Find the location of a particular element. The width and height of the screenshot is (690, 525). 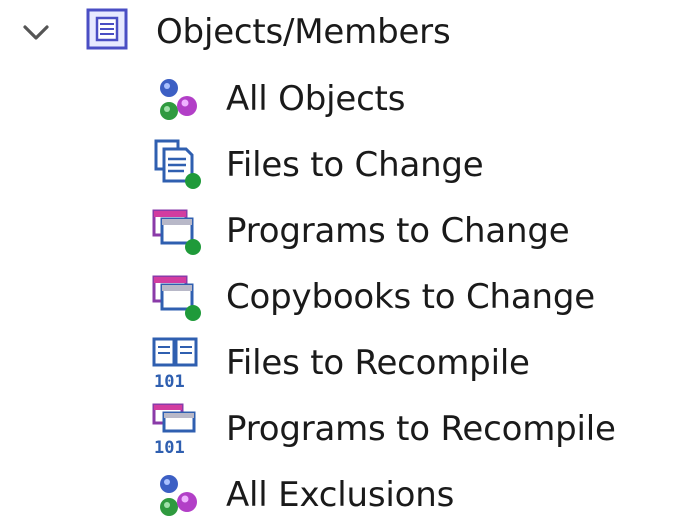

programs-change-icon is located at coordinates (176, 232).